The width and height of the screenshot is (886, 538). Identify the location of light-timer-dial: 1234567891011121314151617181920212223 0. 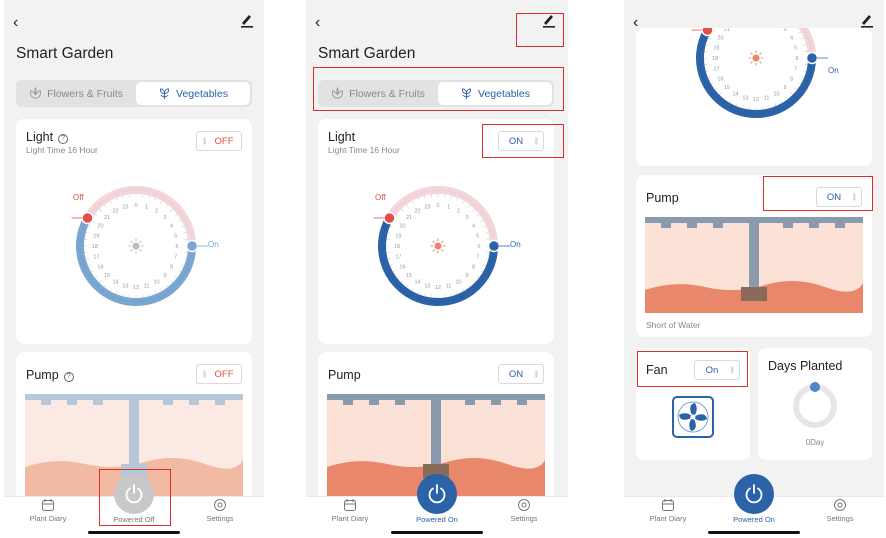
(756, 77).